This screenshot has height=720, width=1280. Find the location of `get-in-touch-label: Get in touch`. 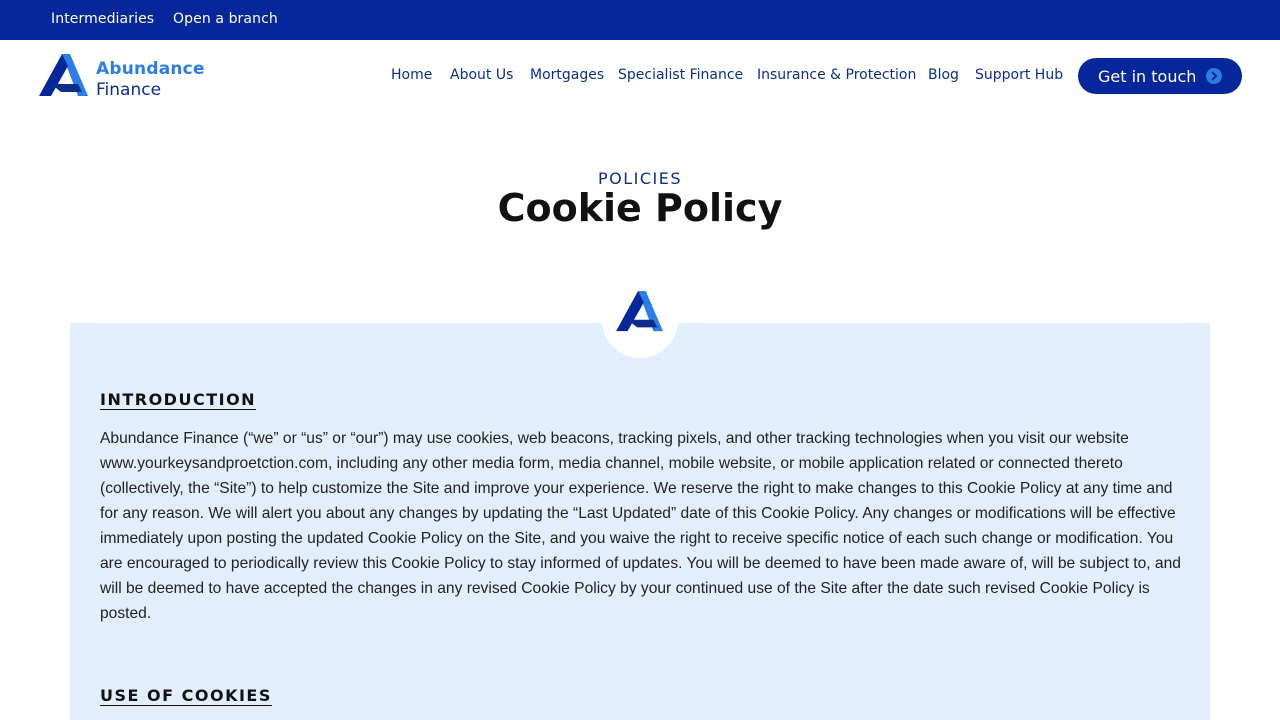

get-in-touch-label: Get in touch is located at coordinates (1147, 76).